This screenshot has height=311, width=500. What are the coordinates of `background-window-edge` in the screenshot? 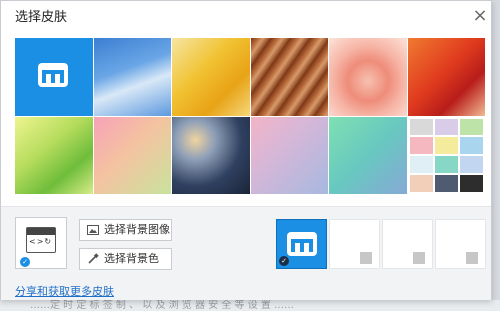 It's located at (496, 150).